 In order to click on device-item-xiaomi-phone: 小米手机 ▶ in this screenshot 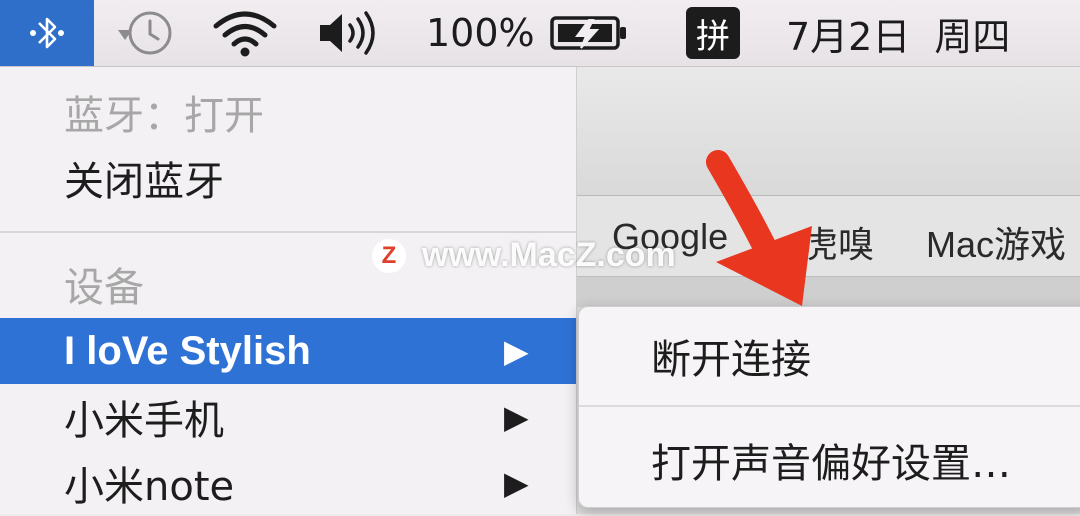, I will do `click(288, 417)`.